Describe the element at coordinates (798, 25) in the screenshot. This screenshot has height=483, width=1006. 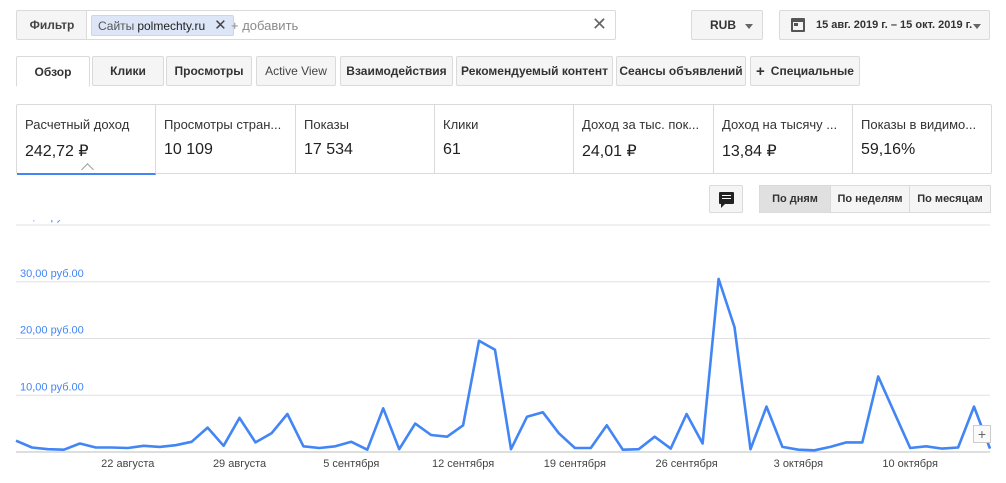
I see `calendar-icon` at that location.